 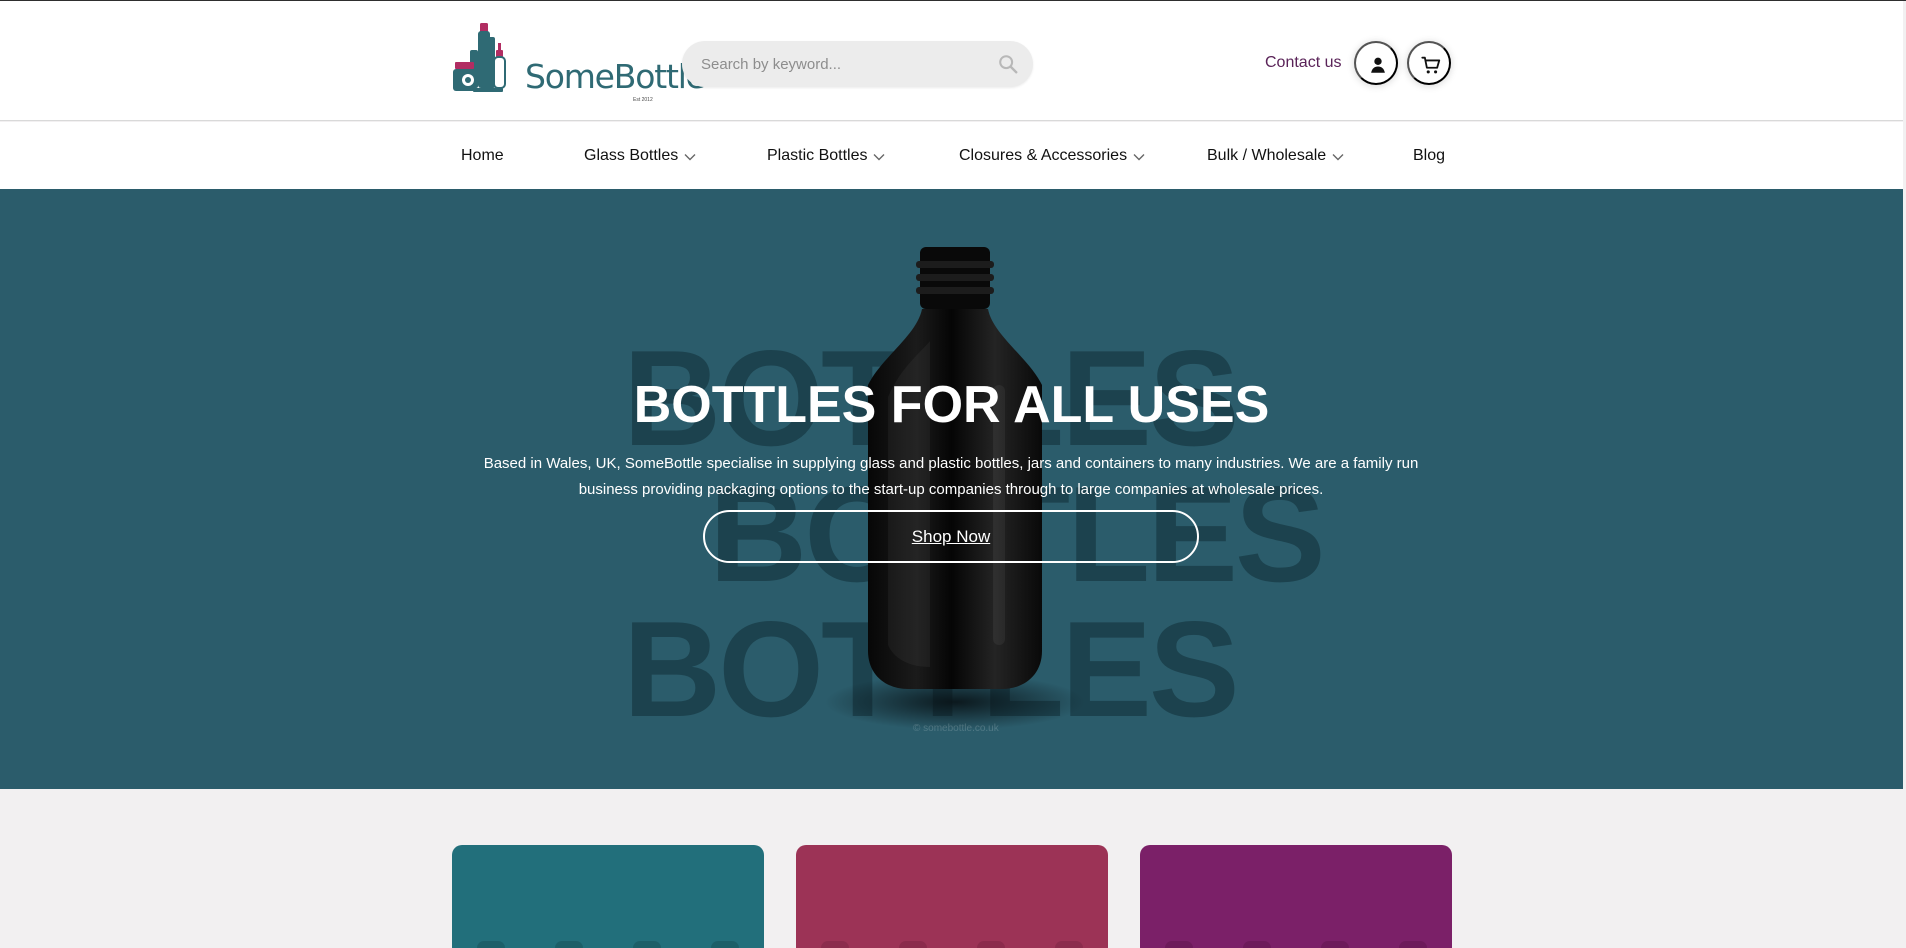 What do you see at coordinates (1296, 896) in the screenshot?
I see `category-card-purple` at bounding box center [1296, 896].